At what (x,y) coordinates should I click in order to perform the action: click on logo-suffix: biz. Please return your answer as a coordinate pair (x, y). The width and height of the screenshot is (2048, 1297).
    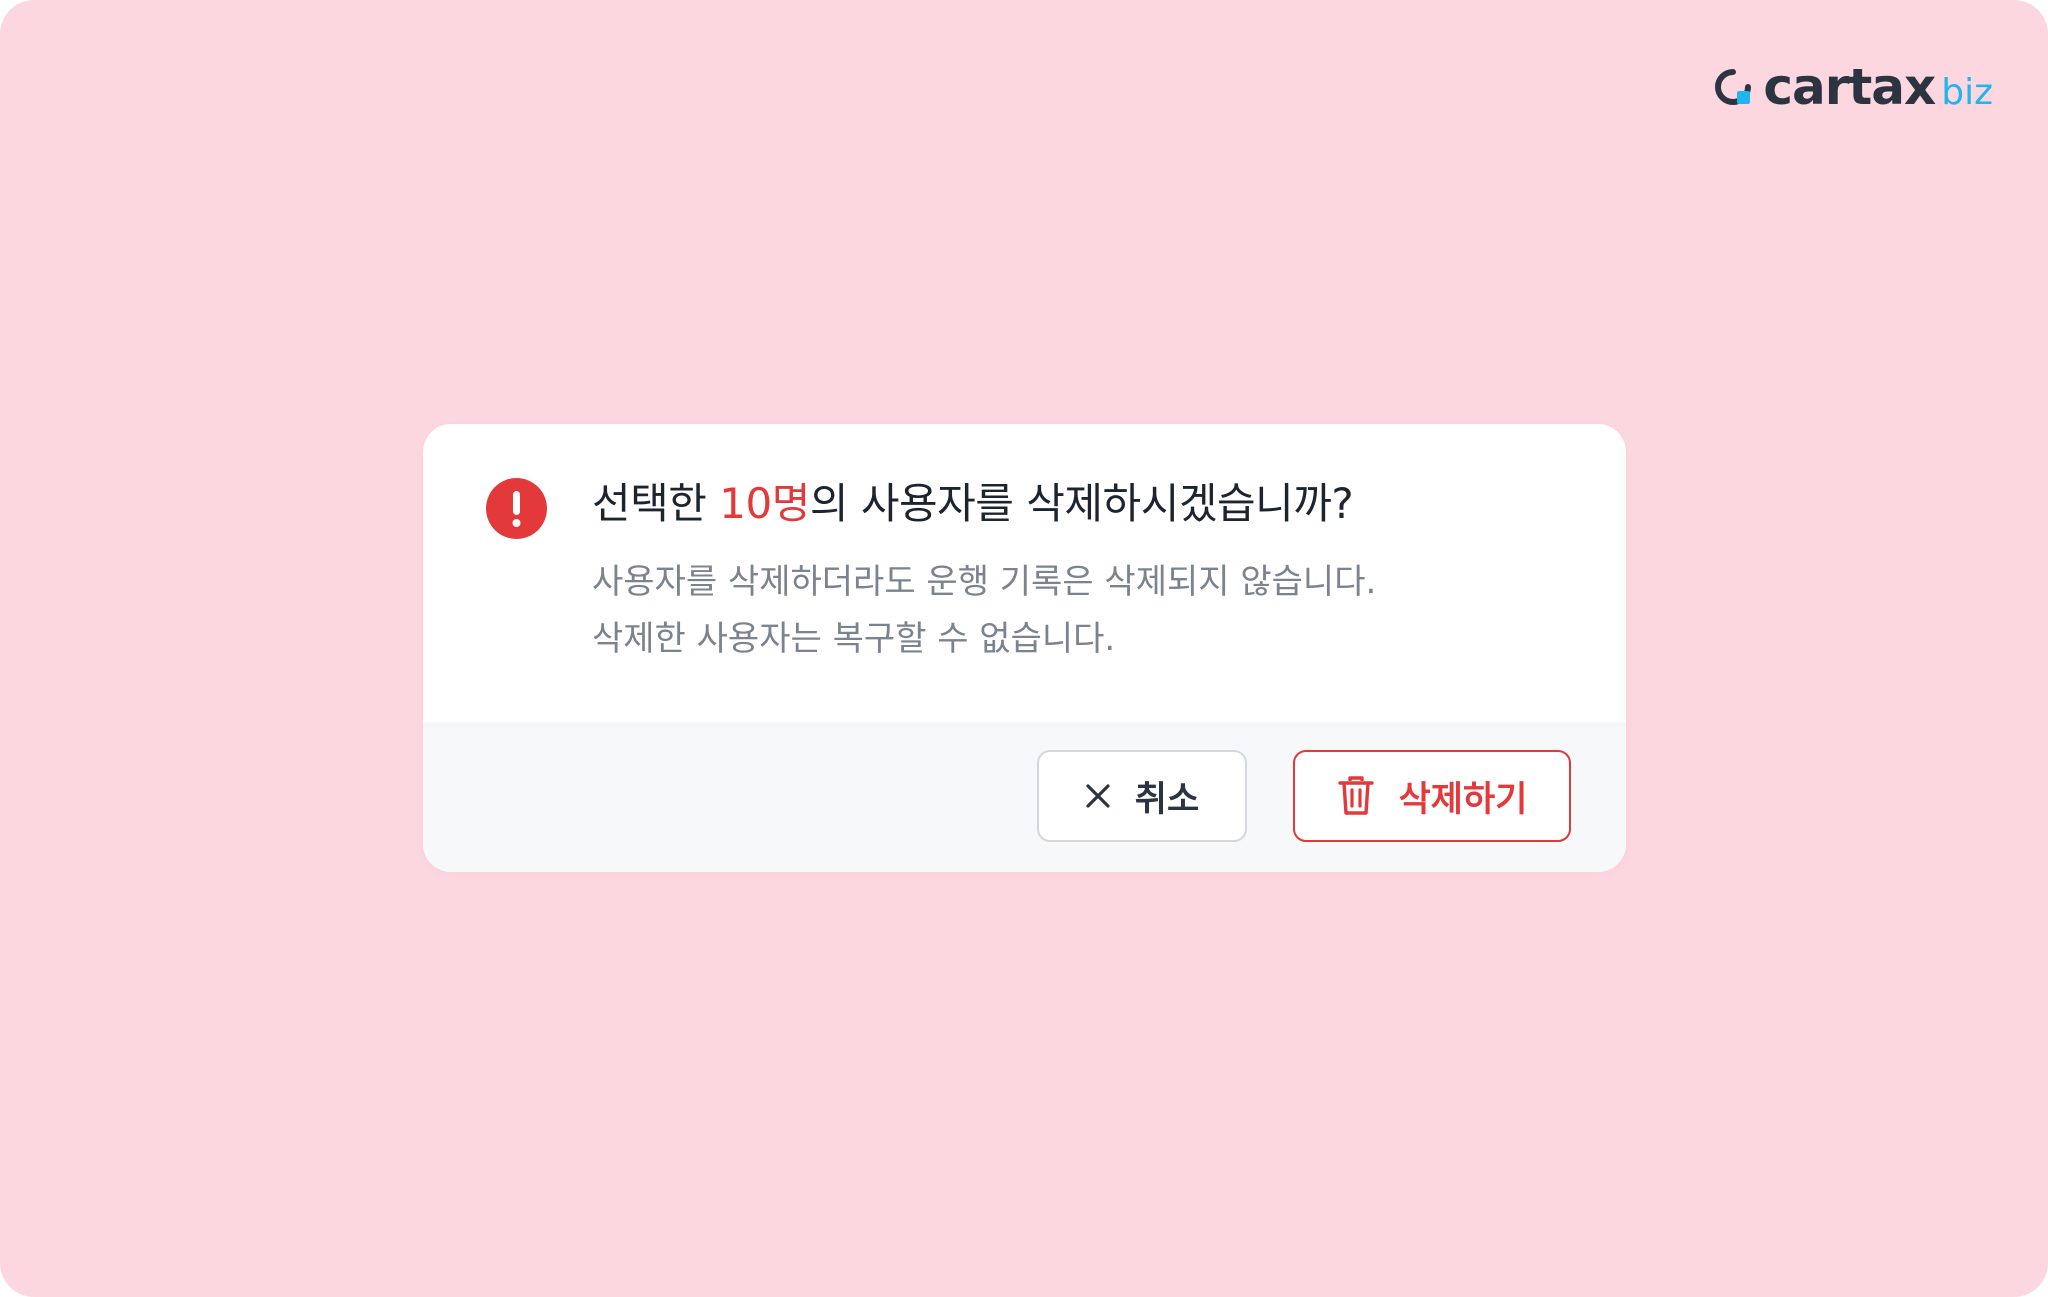
    Looking at the image, I should click on (1967, 92).